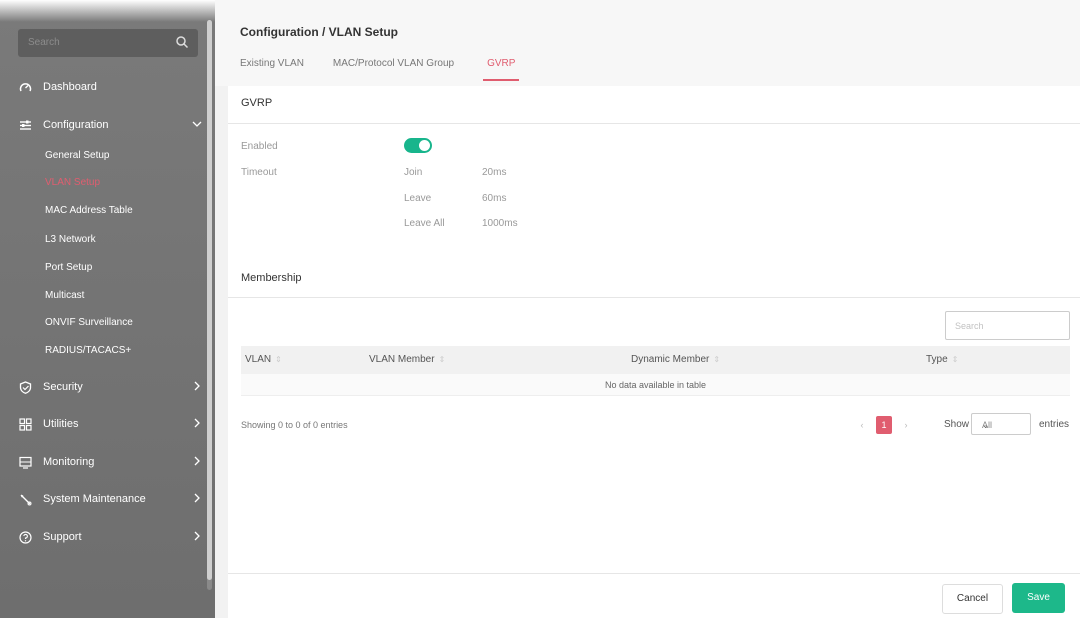 The image size is (1080, 618). I want to click on sidebar-subitem-multicast: Multicast, so click(64, 296).